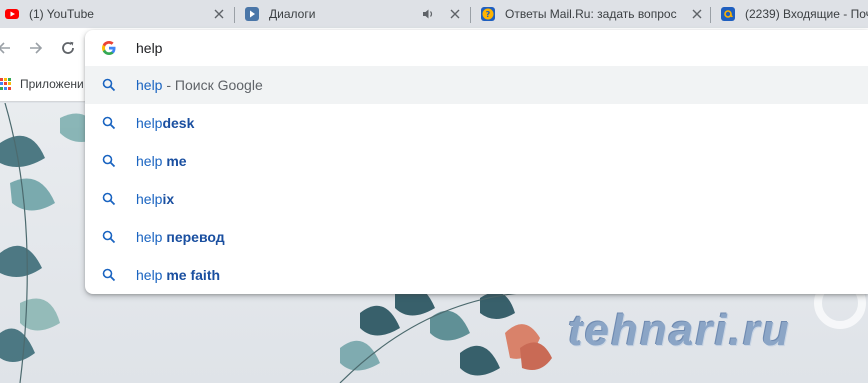 Image resolution: width=868 pixels, height=383 pixels. I want to click on apps-grid-icon, so click(6, 84).